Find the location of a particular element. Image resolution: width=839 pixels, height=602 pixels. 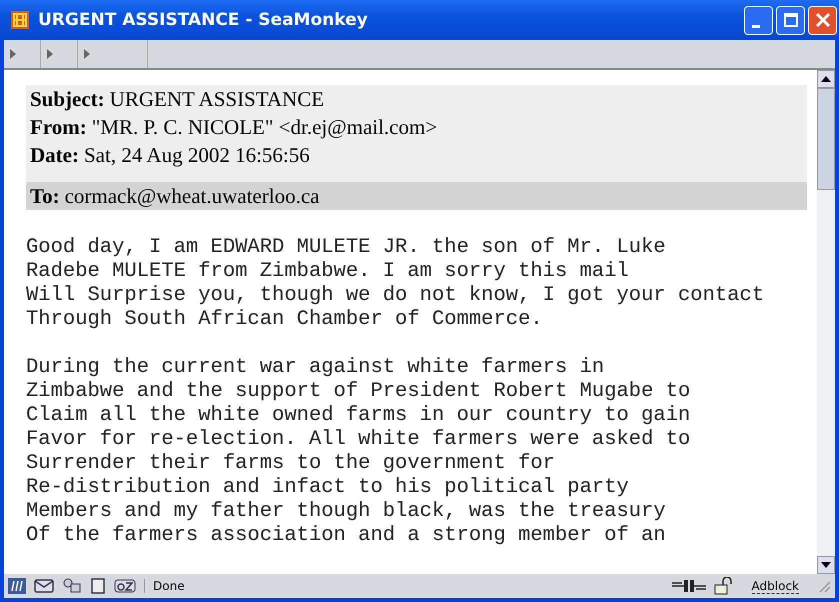

header-label: Subject: is located at coordinates (67, 99).